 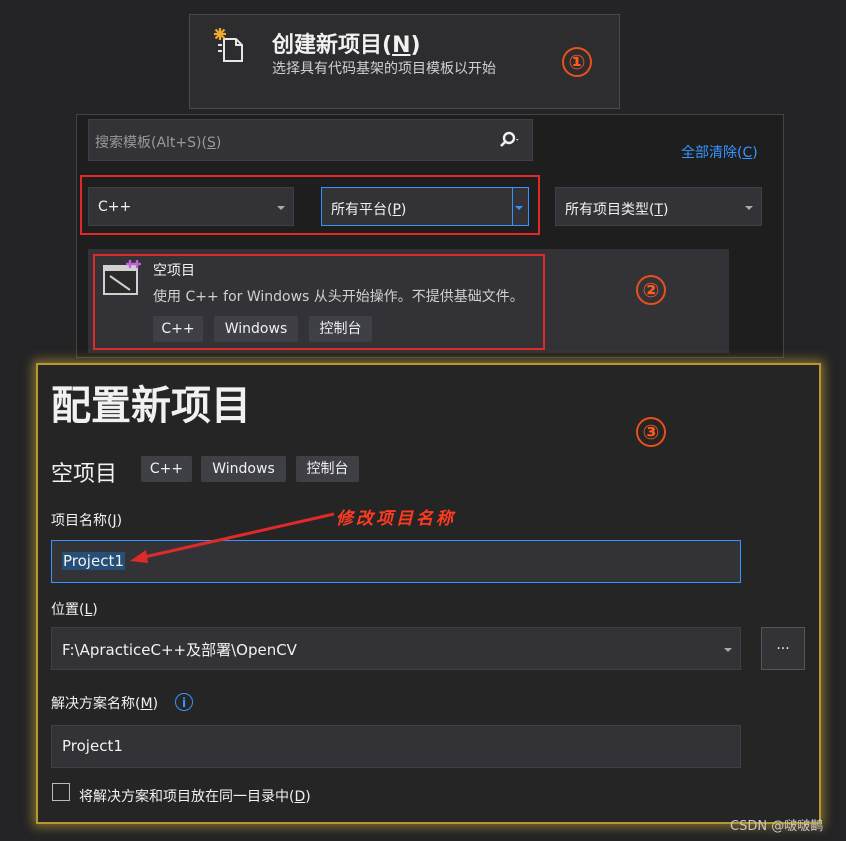 I want to click on platform-filter-value: 所有平台(P), so click(x=369, y=210).